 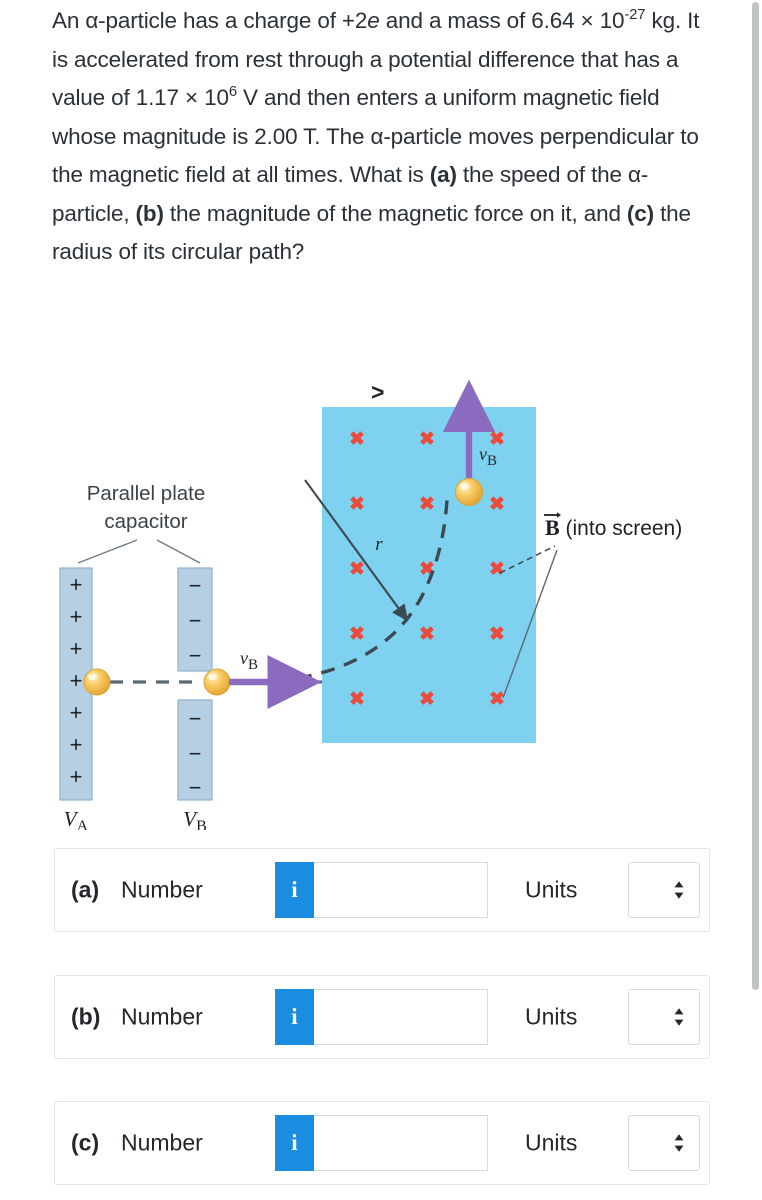 I want to click on info-icon-a: i, so click(x=294, y=890).